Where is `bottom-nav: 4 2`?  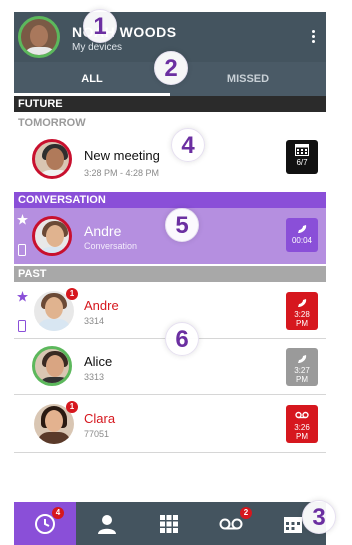 bottom-nav: 4 2 is located at coordinates (170, 523).